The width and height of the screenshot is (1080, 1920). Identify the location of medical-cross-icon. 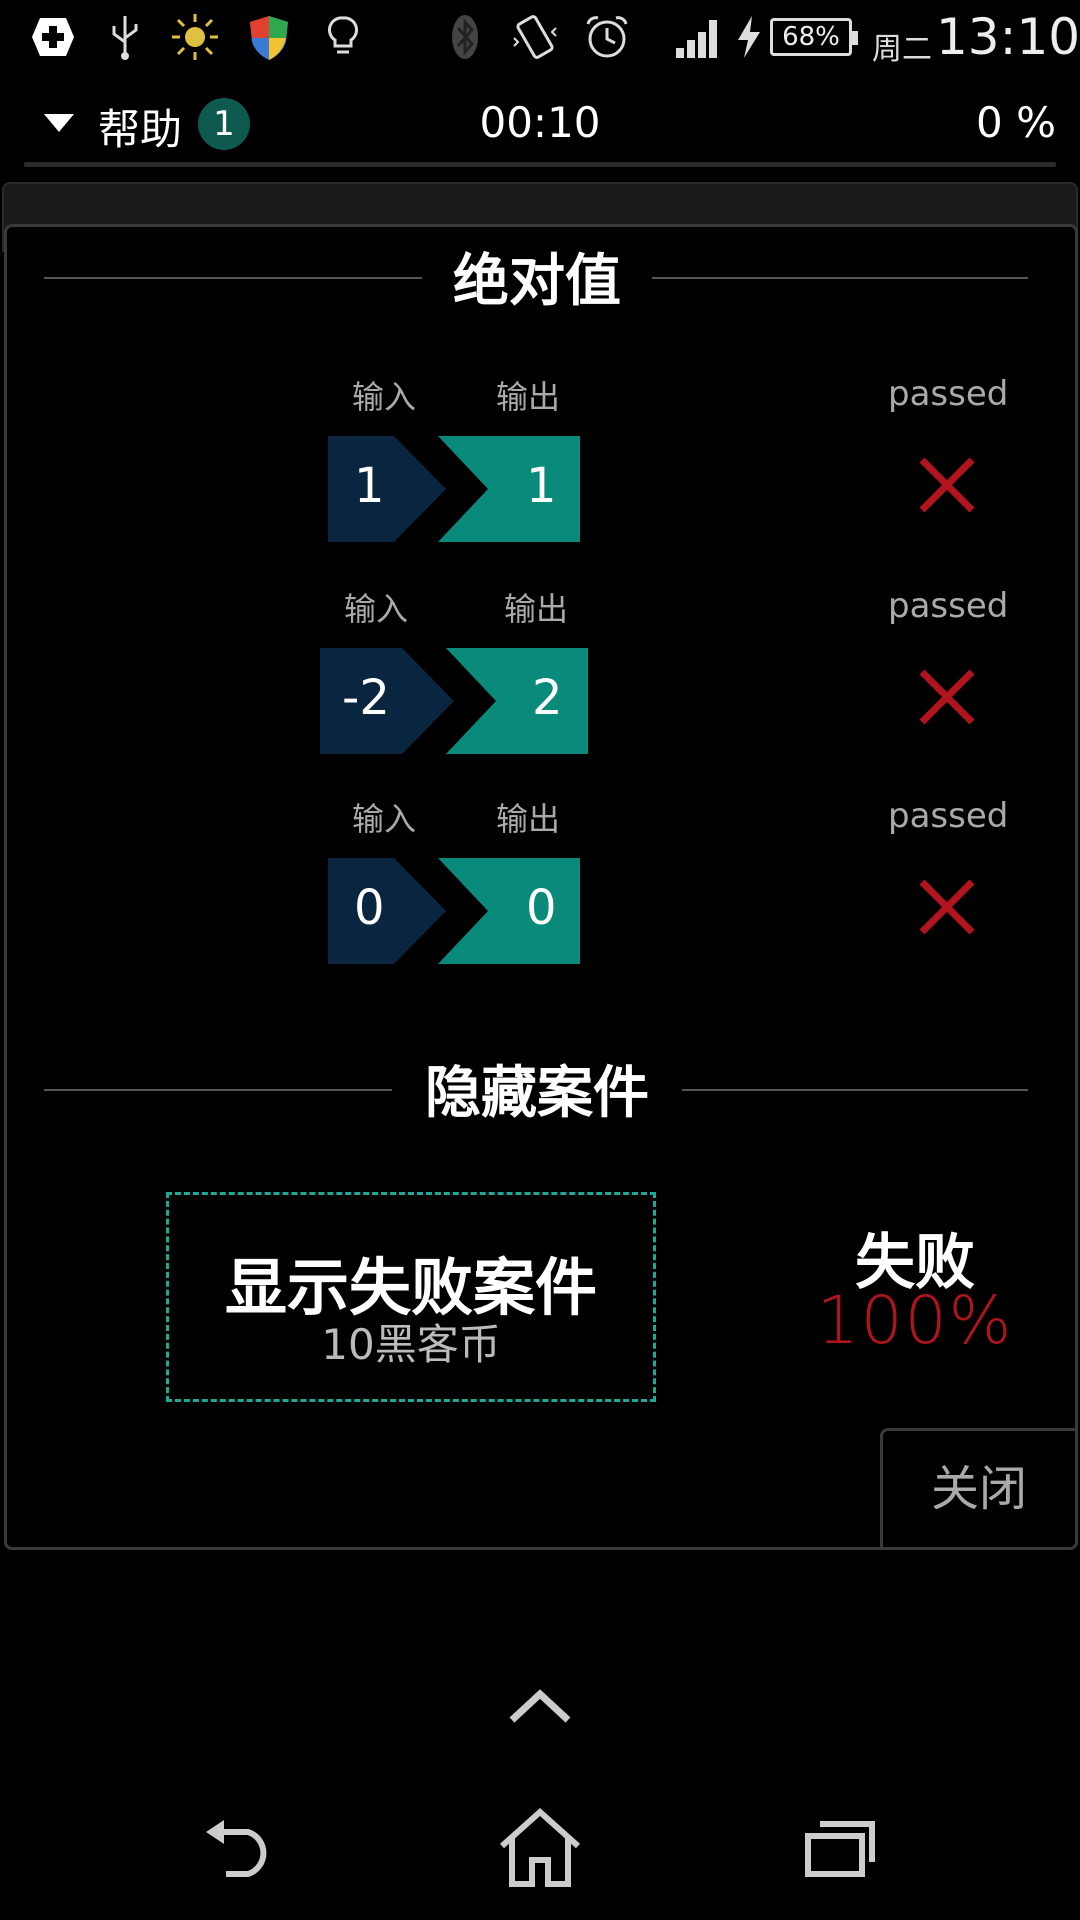
(53, 37).